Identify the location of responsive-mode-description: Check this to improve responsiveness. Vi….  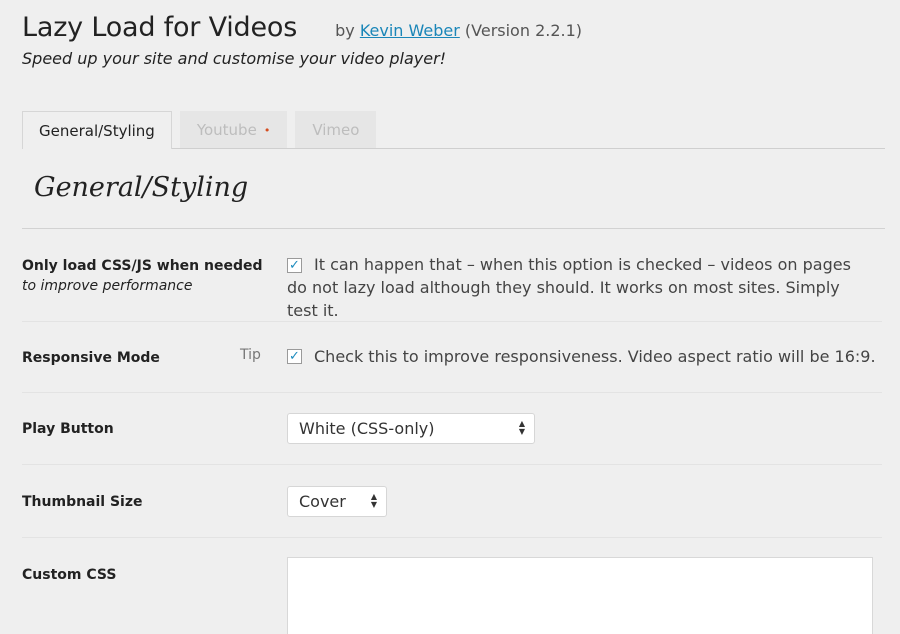
(595, 356).